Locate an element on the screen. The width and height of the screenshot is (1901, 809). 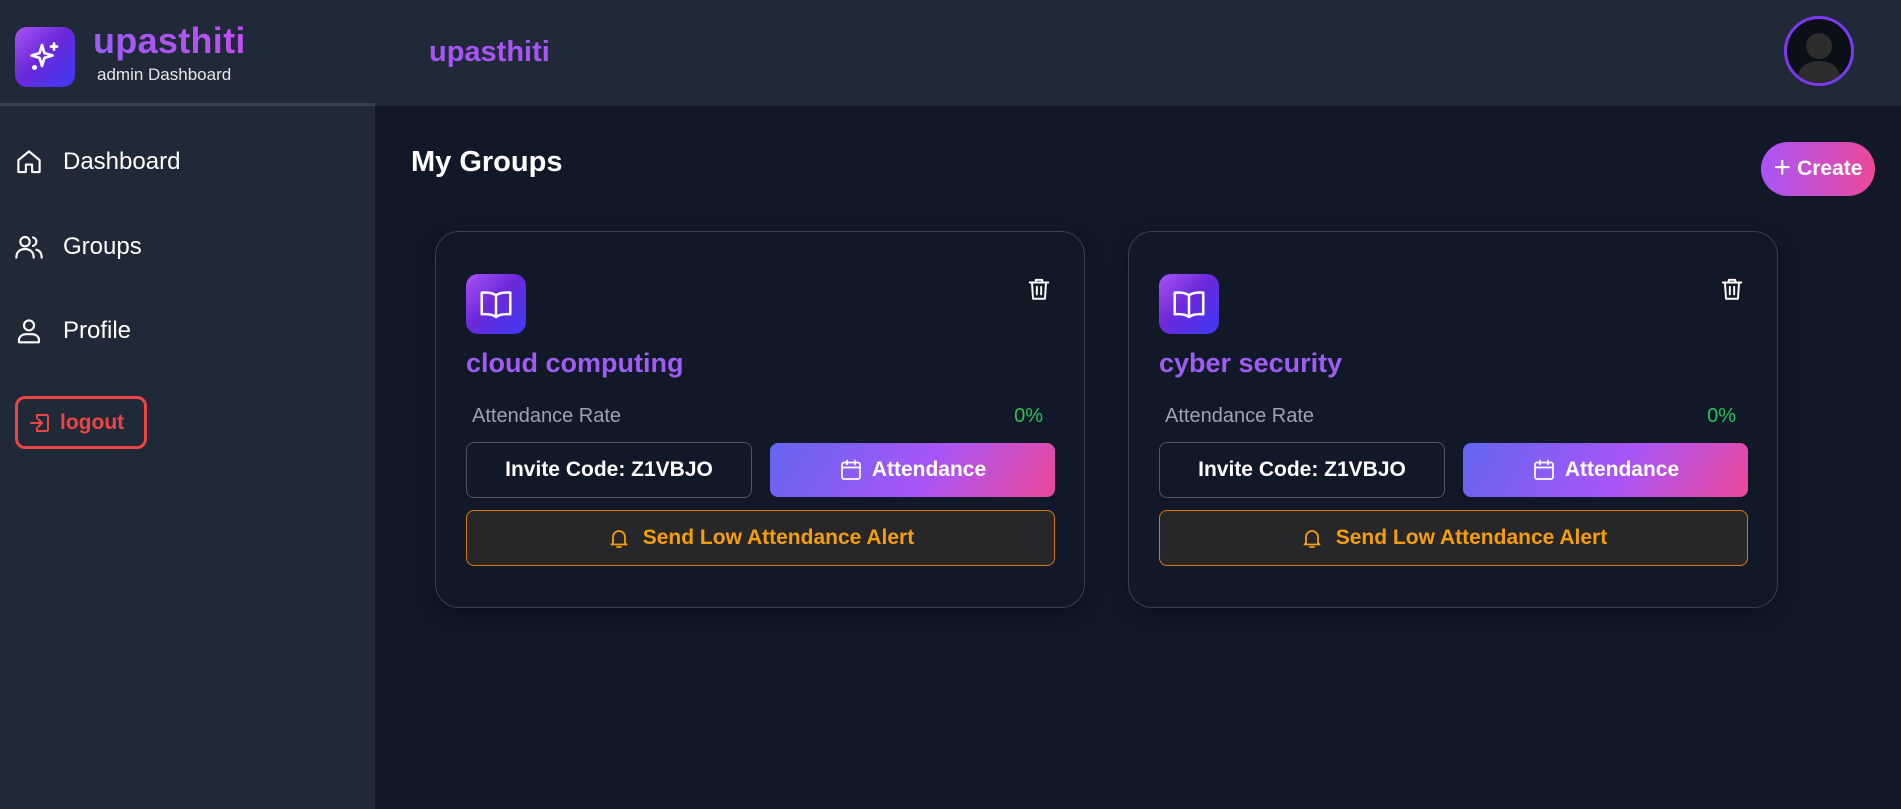
logout-button: logout is located at coordinates (81, 422).